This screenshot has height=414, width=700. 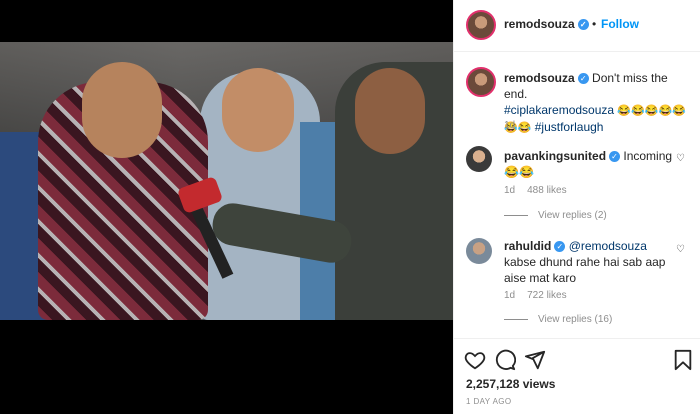 I want to click on comment-likes: 722 likes, so click(x=546, y=295).